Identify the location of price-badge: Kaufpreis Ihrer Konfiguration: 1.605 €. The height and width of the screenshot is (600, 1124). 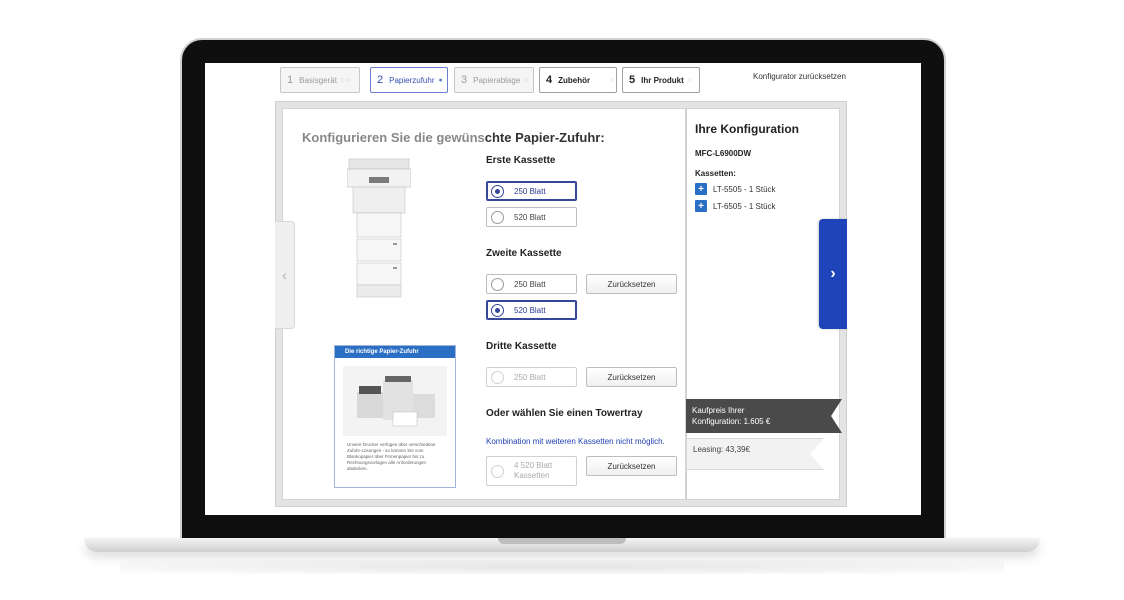
(764, 416).